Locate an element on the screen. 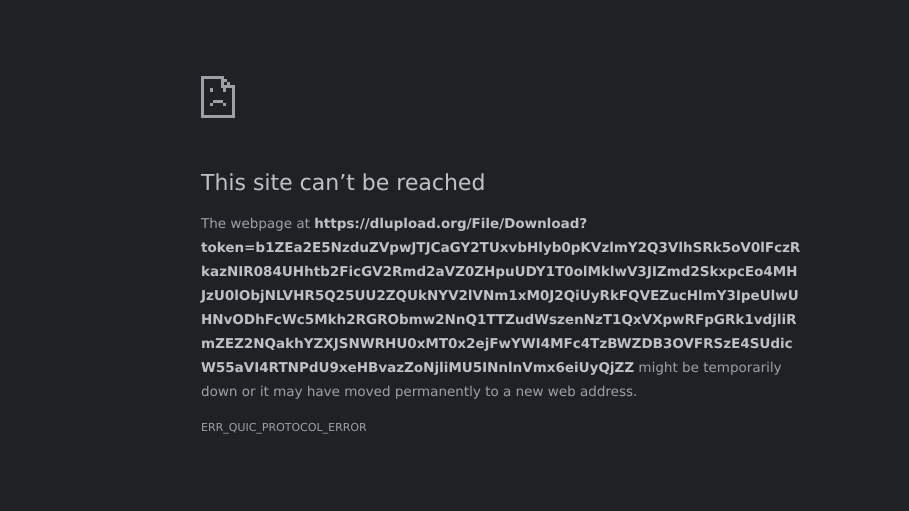 The height and width of the screenshot is (511, 909). sad-page-icon is located at coordinates (218, 97).